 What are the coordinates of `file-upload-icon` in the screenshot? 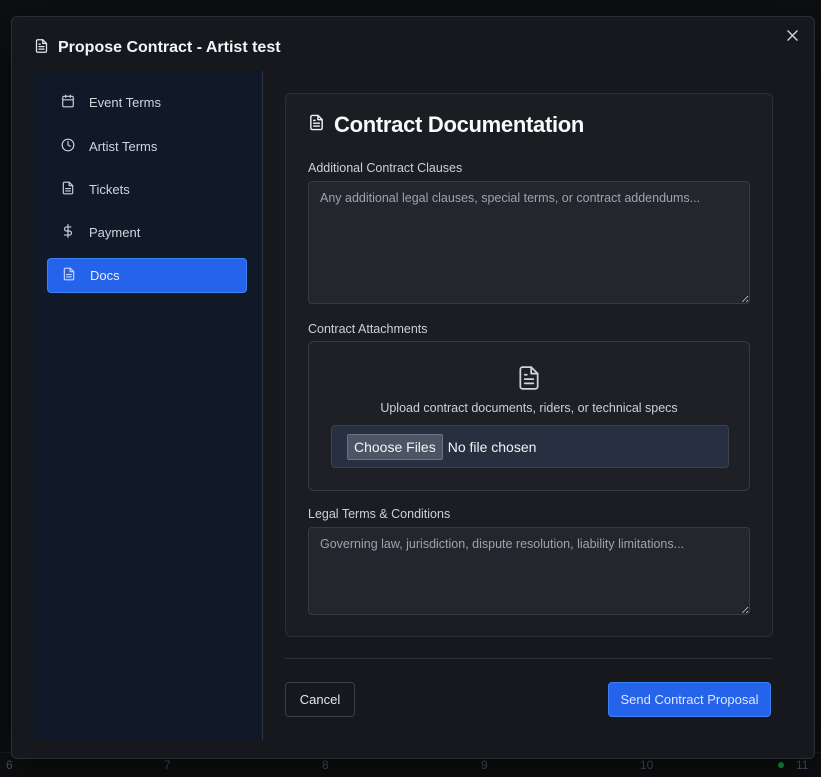 It's located at (529, 380).